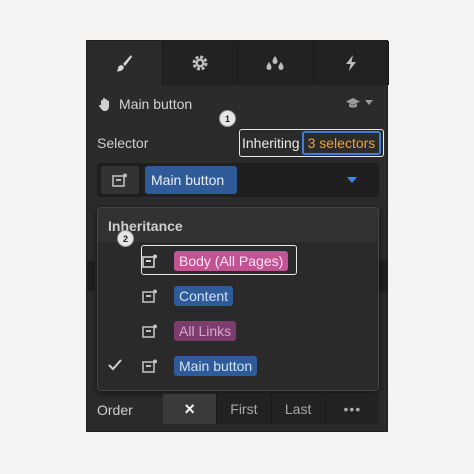 This screenshot has height=474, width=474. I want to click on selector-tag: Body (All Pages), so click(231, 261).